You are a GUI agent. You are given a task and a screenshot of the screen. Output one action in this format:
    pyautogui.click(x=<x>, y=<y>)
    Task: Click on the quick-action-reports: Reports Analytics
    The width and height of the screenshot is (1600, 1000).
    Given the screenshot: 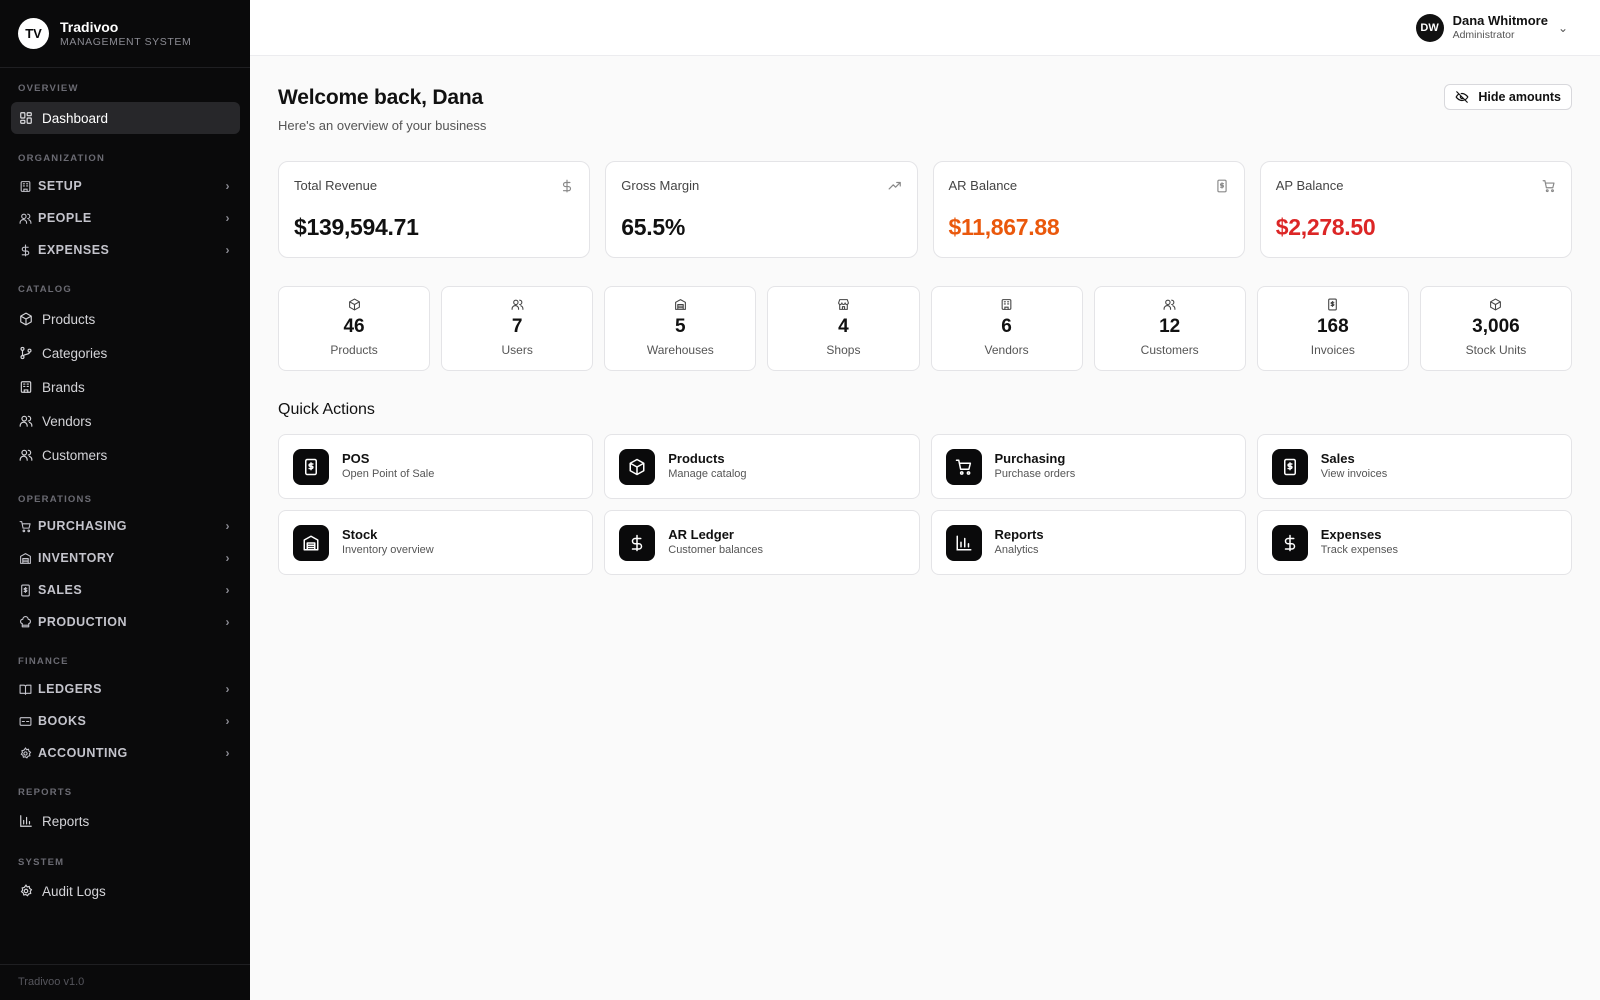 What is the action you would take?
    pyautogui.click(x=1088, y=542)
    